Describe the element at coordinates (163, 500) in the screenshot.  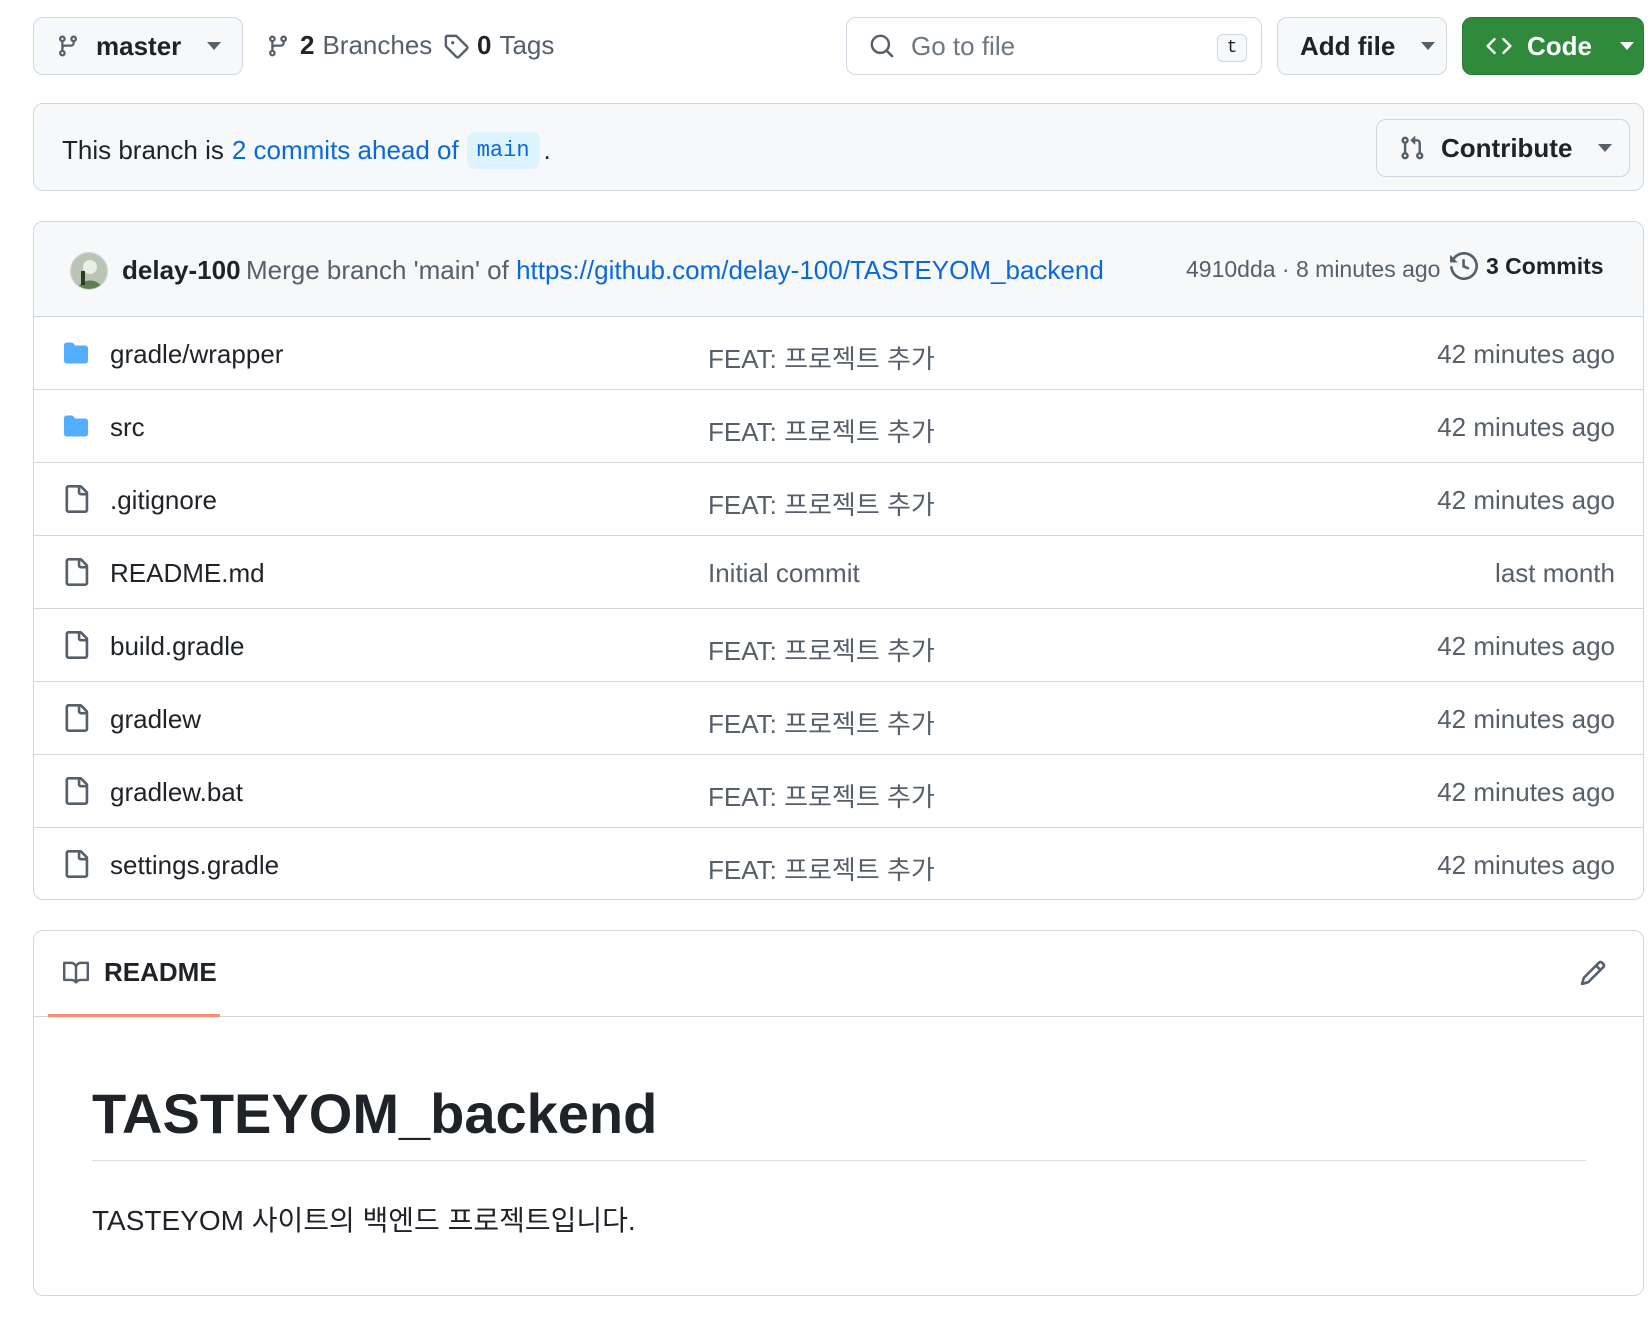
I see `file-name-link: .gitignore` at that location.